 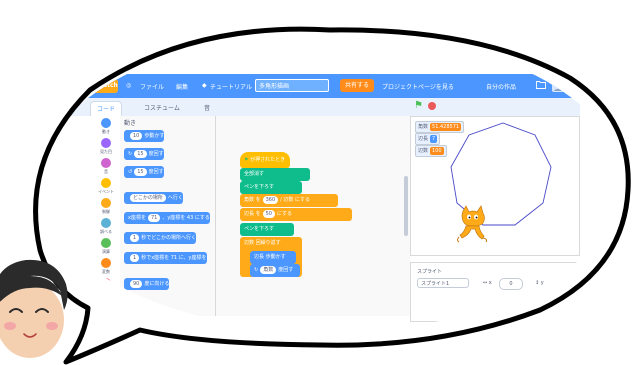 I want to click on folder-icon, so click(x=541, y=85).